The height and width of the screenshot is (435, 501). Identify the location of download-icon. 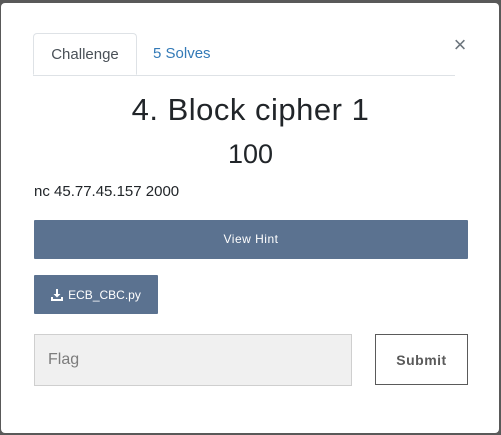
(57, 294).